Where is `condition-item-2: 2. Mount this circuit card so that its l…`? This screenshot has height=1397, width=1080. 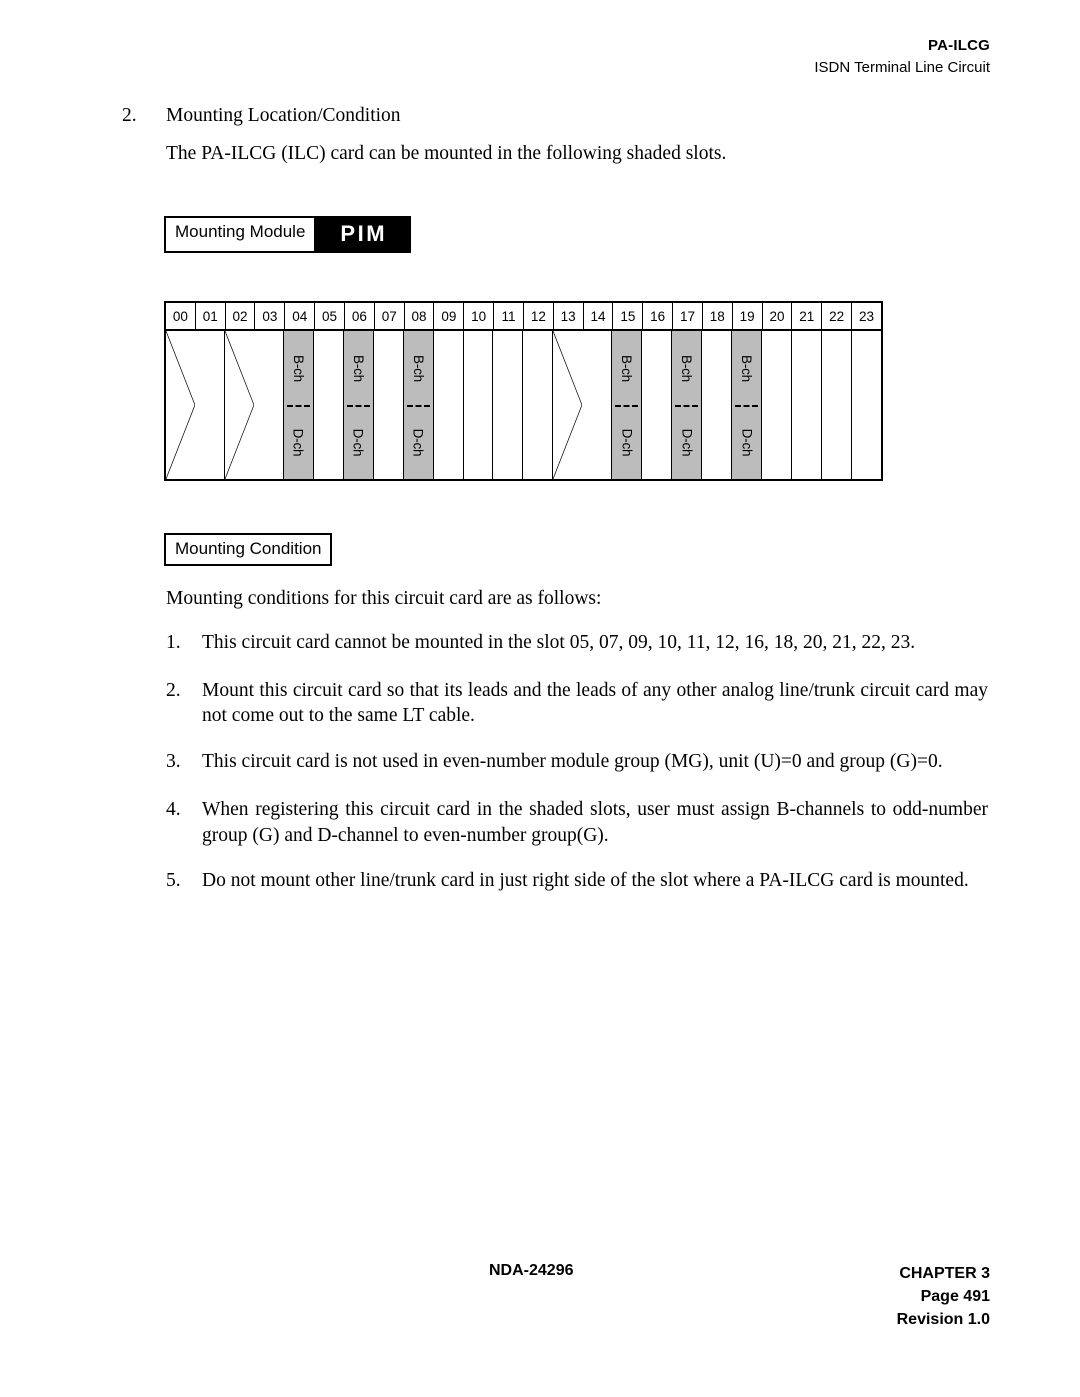
condition-item-2: 2. Mount this circuit card so that its l… is located at coordinates (577, 703).